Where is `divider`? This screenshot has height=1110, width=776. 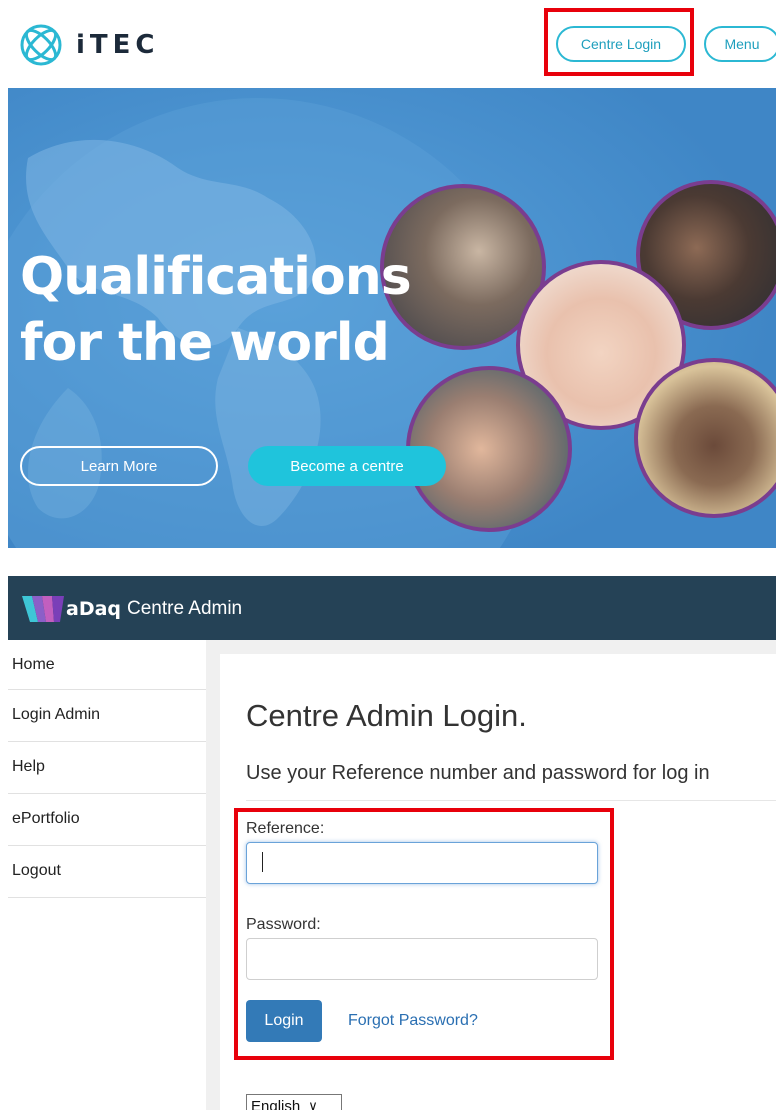 divider is located at coordinates (511, 800).